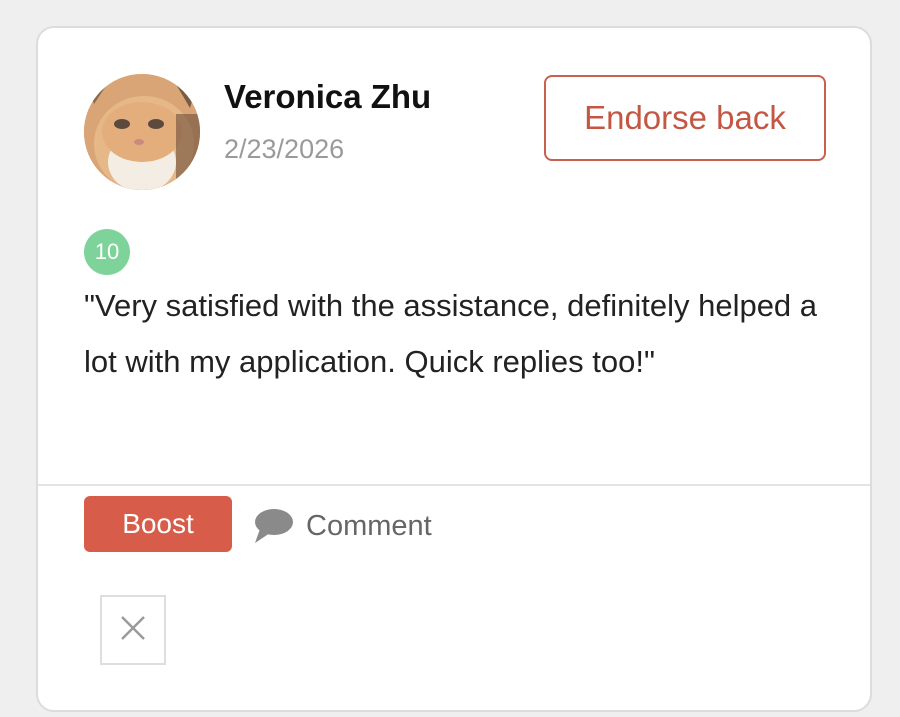  What do you see at coordinates (327, 97) in the screenshot?
I see `author-name: Veronica Zhu` at bounding box center [327, 97].